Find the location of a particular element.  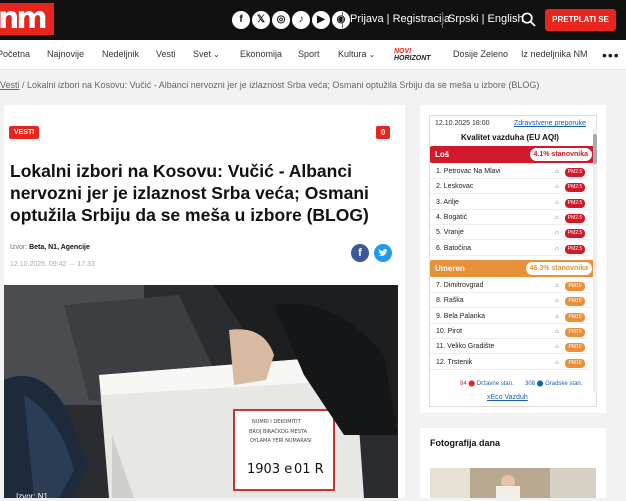

aq-city-row: 5. Vranje is located at coordinates (450, 232).